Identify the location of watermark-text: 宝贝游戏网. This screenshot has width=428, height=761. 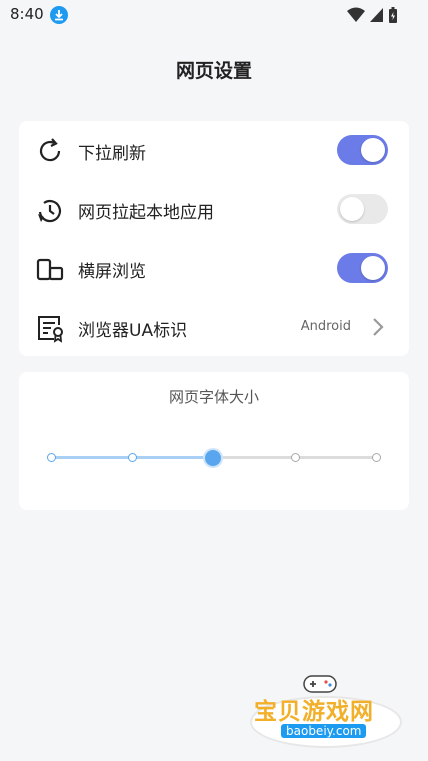
(314, 712).